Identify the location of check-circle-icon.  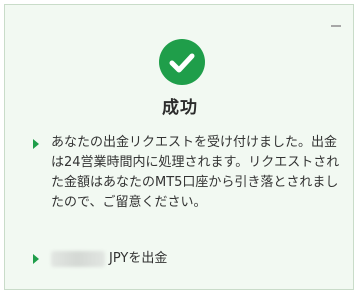
(182, 62).